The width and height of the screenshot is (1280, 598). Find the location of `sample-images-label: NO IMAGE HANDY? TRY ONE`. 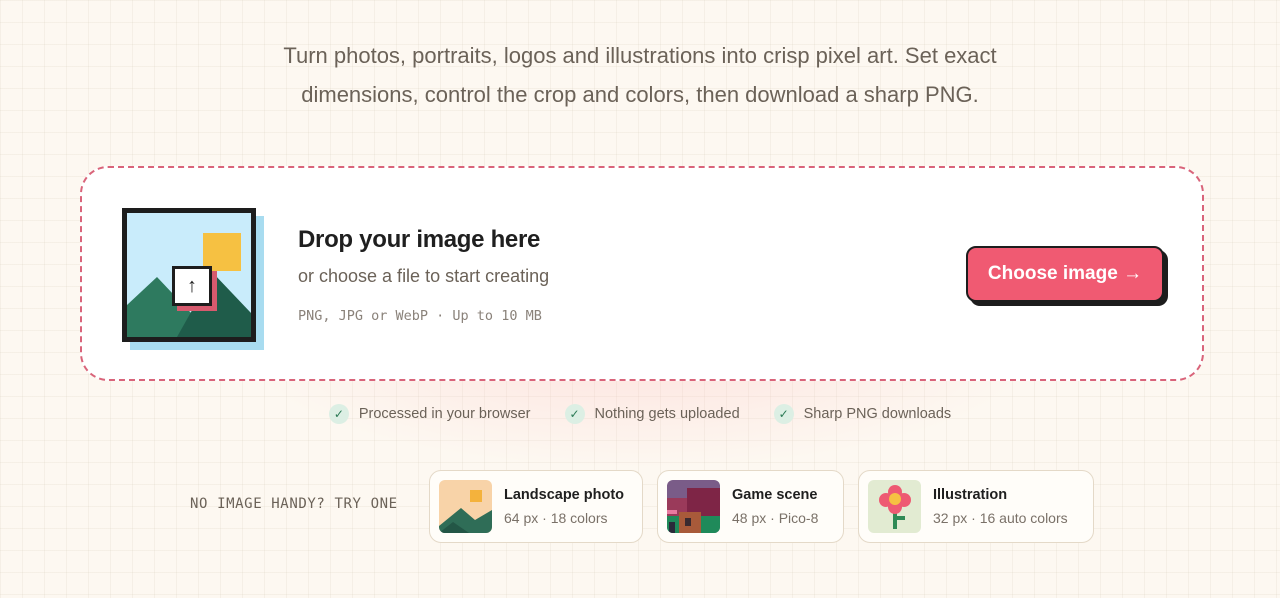

sample-images-label: NO IMAGE HANDY? TRY ONE is located at coordinates (294, 504).